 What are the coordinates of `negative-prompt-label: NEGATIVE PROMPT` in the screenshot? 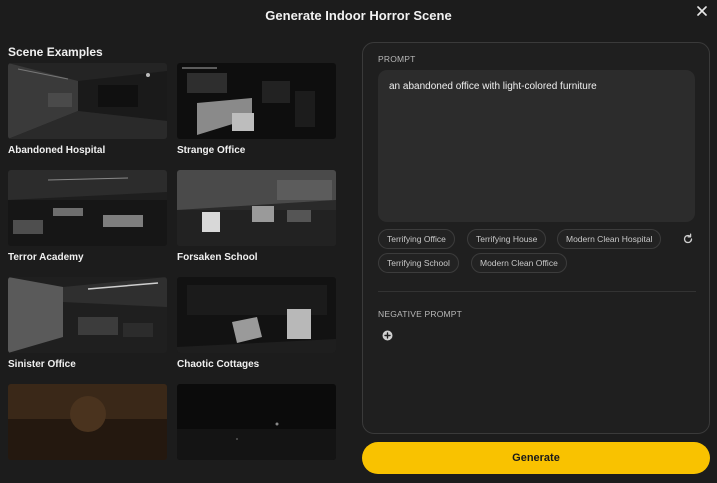 It's located at (420, 314).